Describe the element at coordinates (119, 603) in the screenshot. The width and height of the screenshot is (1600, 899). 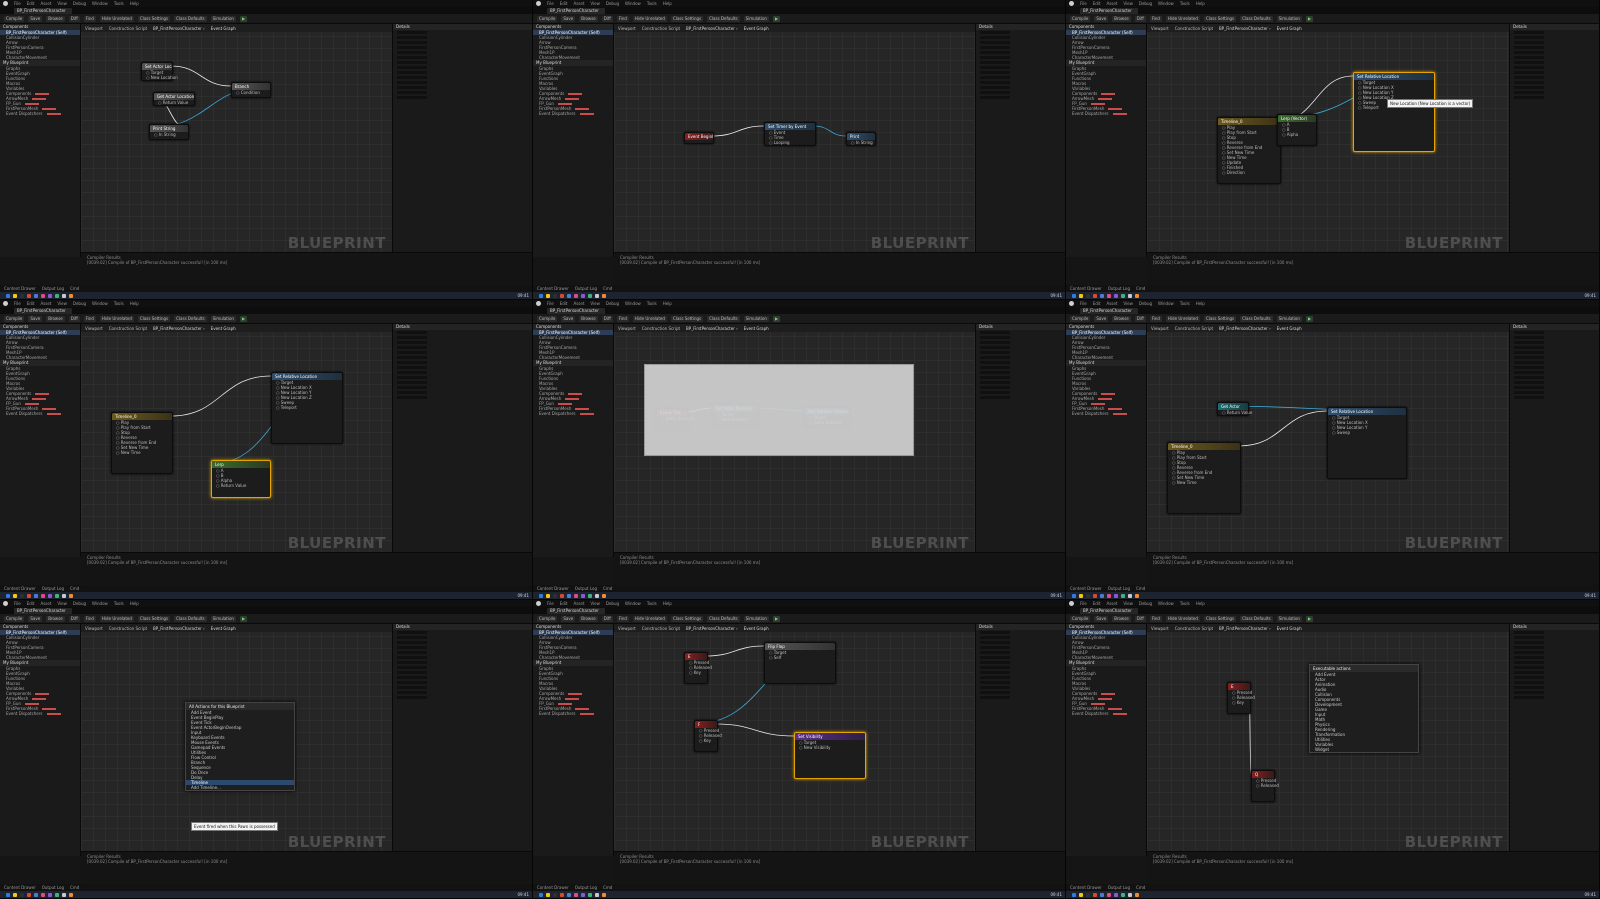
I see `menu-item-tools: Tools` at that location.